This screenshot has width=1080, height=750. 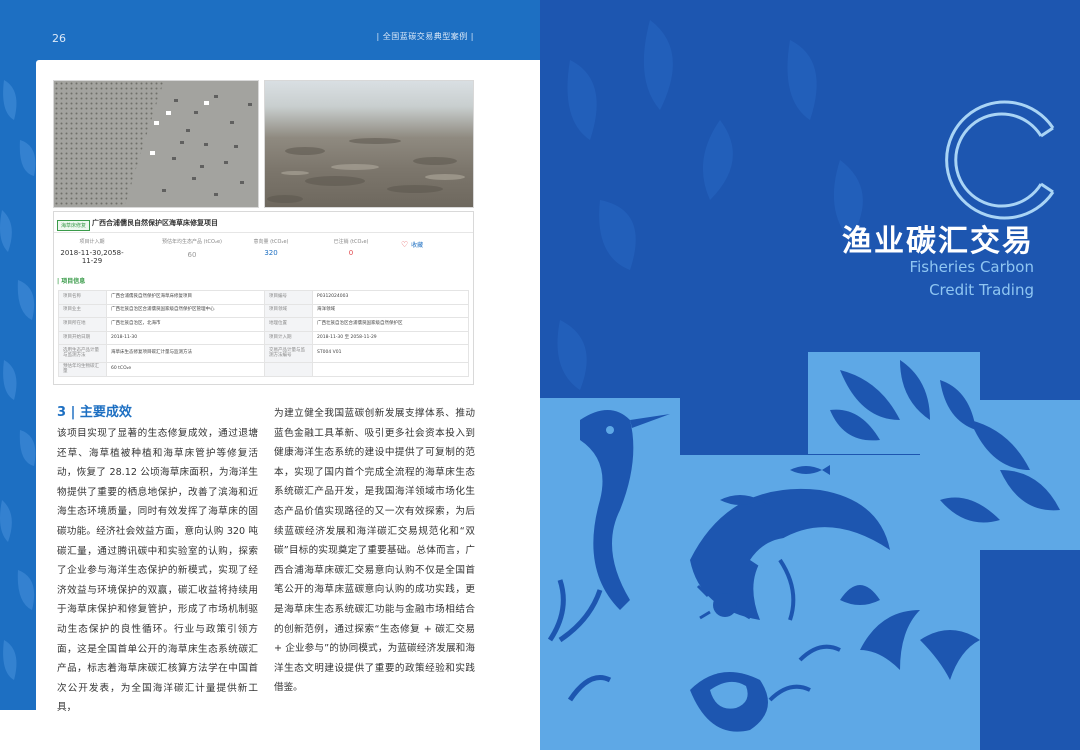 What do you see at coordinates (185, 324) in the screenshot?
I see `table-value: 广西壮族自治区，北海市` at bounding box center [185, 324].